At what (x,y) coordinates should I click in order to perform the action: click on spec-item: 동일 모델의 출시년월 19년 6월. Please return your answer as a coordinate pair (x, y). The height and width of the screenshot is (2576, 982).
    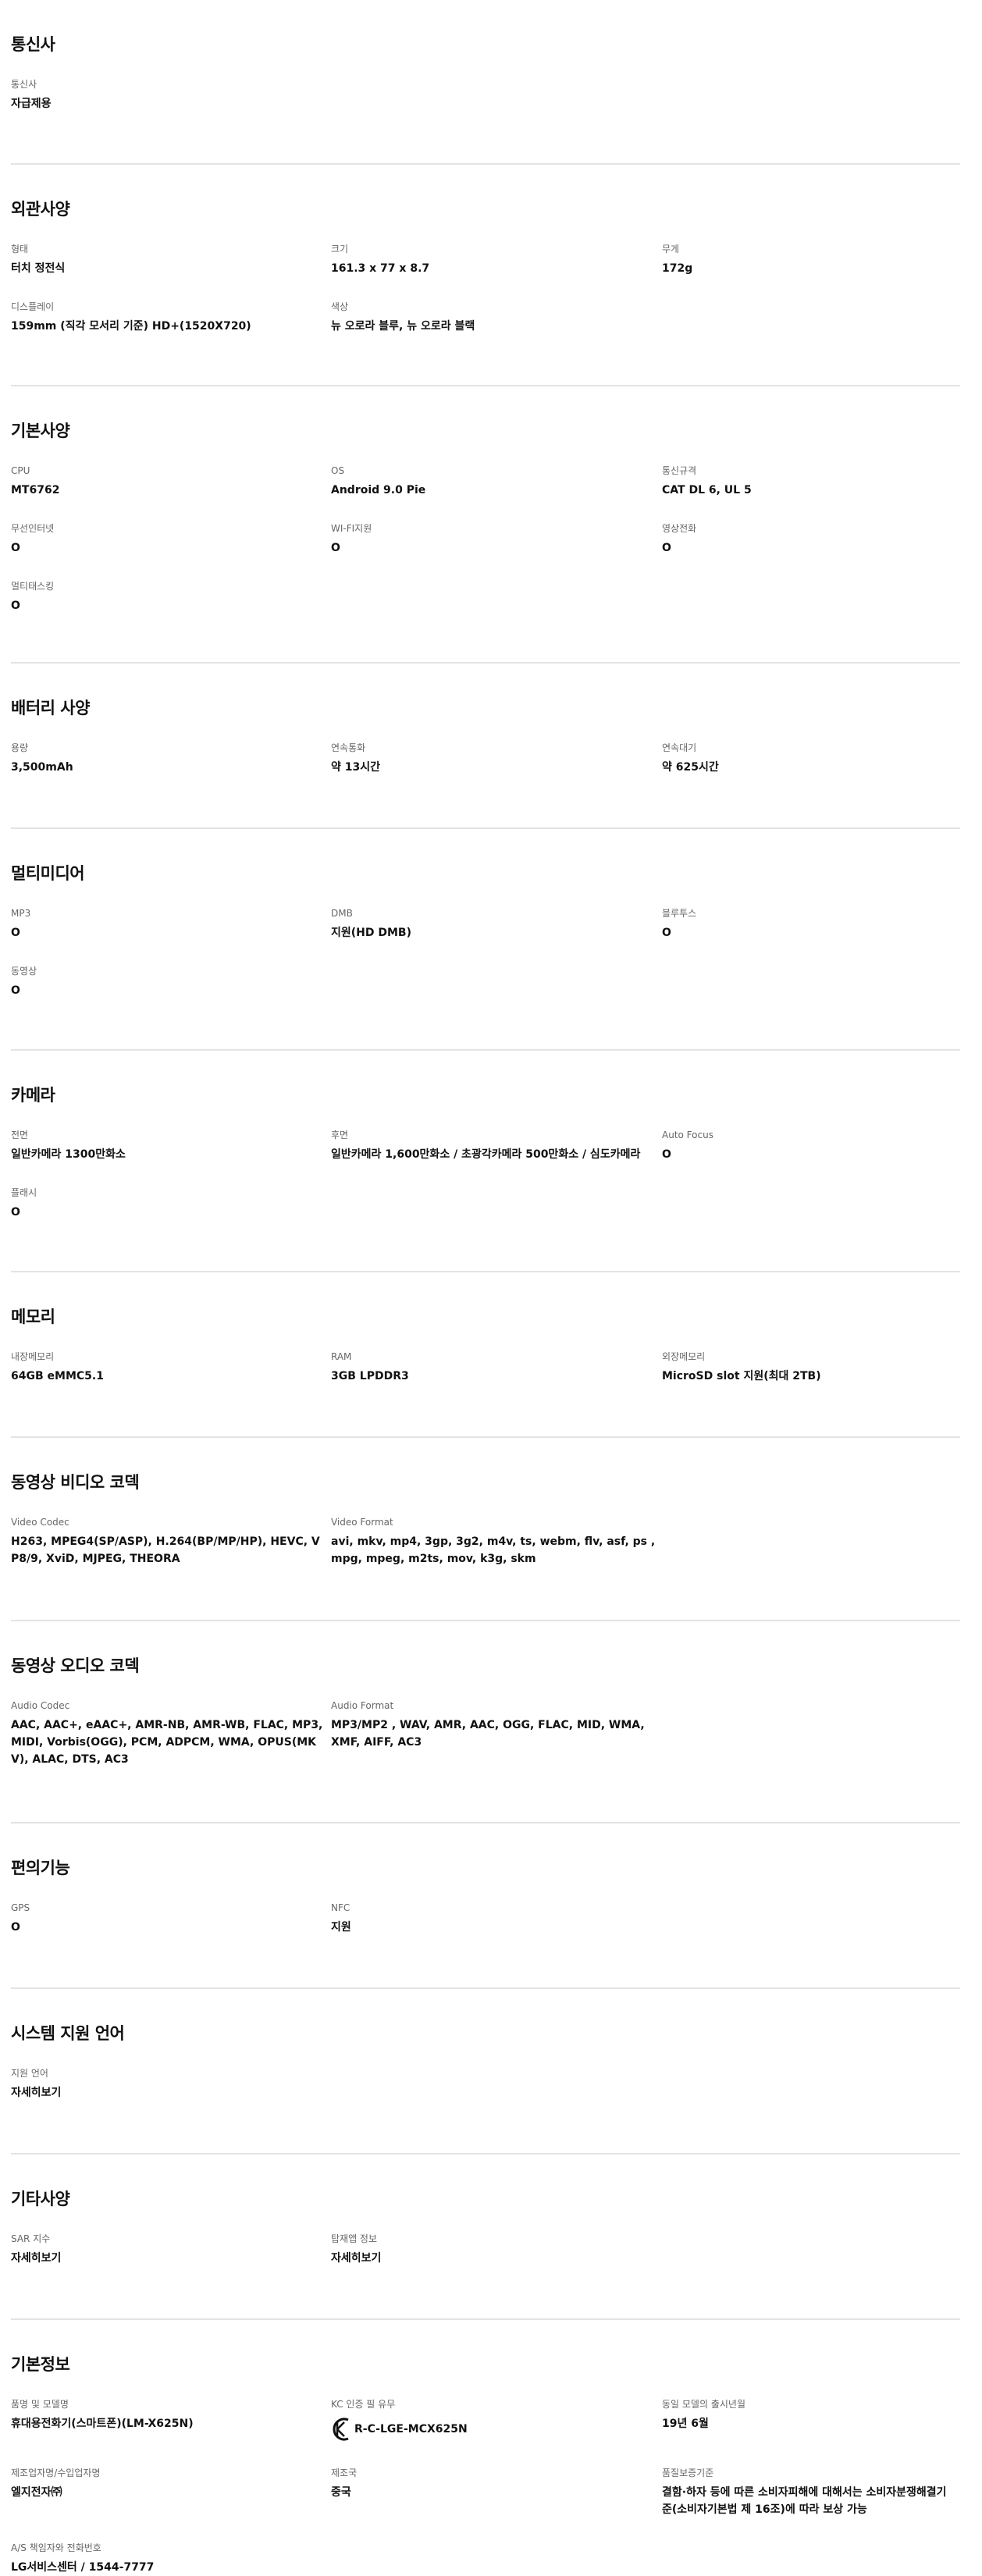
    Looking at the image, I should click on (811, 2420).